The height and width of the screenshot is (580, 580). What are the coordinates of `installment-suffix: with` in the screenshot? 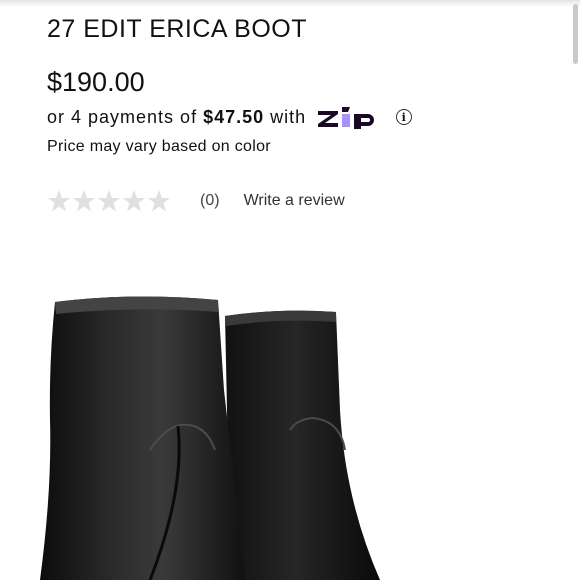 It's located at (288, 116).